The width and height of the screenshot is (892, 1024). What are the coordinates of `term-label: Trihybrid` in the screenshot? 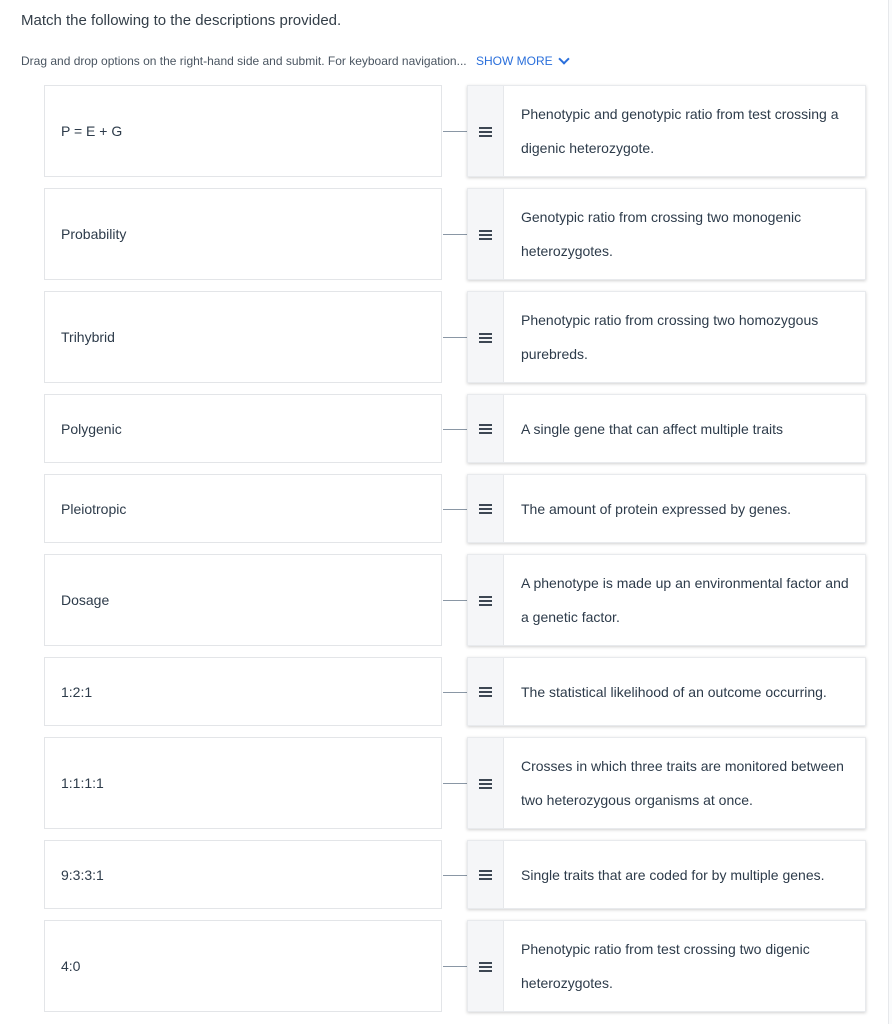 It's located at (88, 337).